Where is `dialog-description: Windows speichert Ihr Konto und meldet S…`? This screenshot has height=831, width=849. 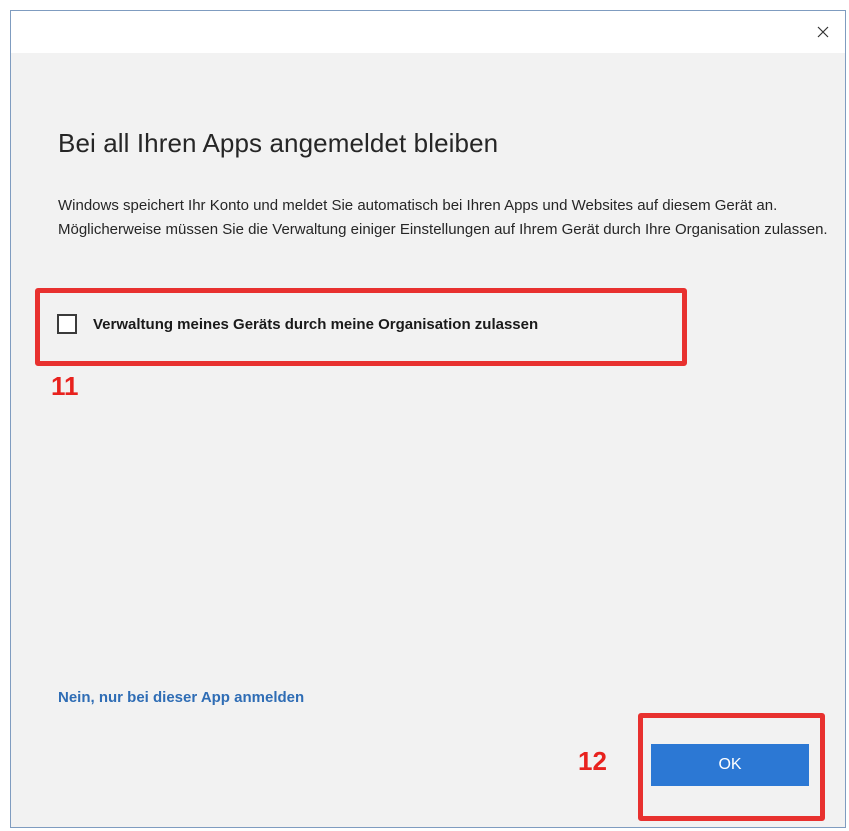
dialog-description: Windows speichert Ihr Konto und meldet S… is located at coordinates (443, 217).